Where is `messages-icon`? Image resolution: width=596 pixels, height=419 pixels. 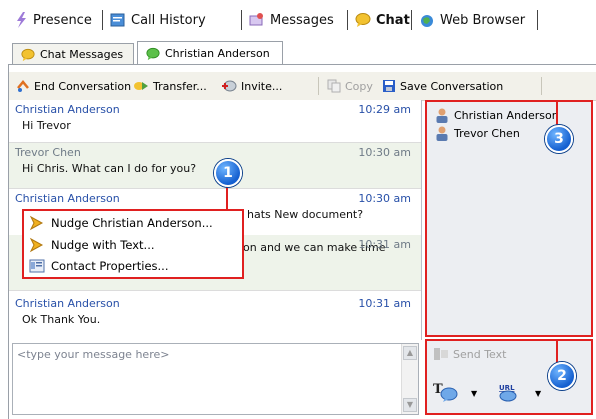 messages-icon is located at coordinates (256, 19).